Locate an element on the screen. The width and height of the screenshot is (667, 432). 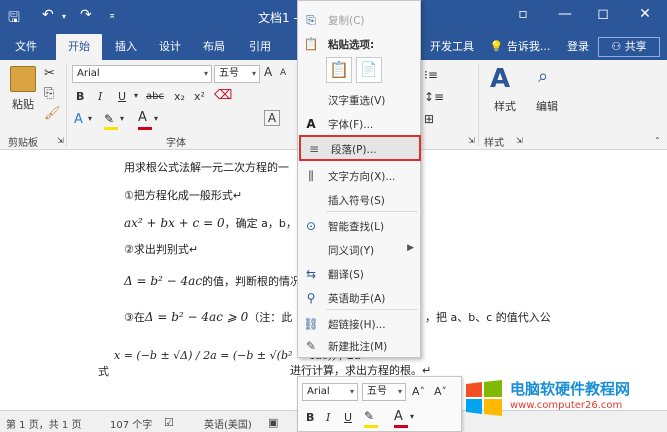
menu-item-synonyms: 同义词(Y) ▶ is located at coordinates (359, 250).